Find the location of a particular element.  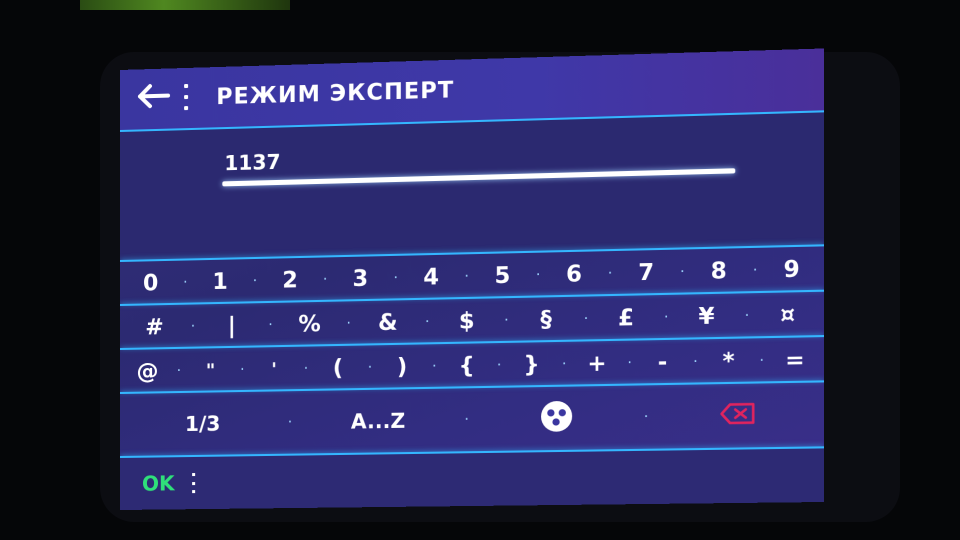

key-9: 9 is located at coordinates (791, 269).